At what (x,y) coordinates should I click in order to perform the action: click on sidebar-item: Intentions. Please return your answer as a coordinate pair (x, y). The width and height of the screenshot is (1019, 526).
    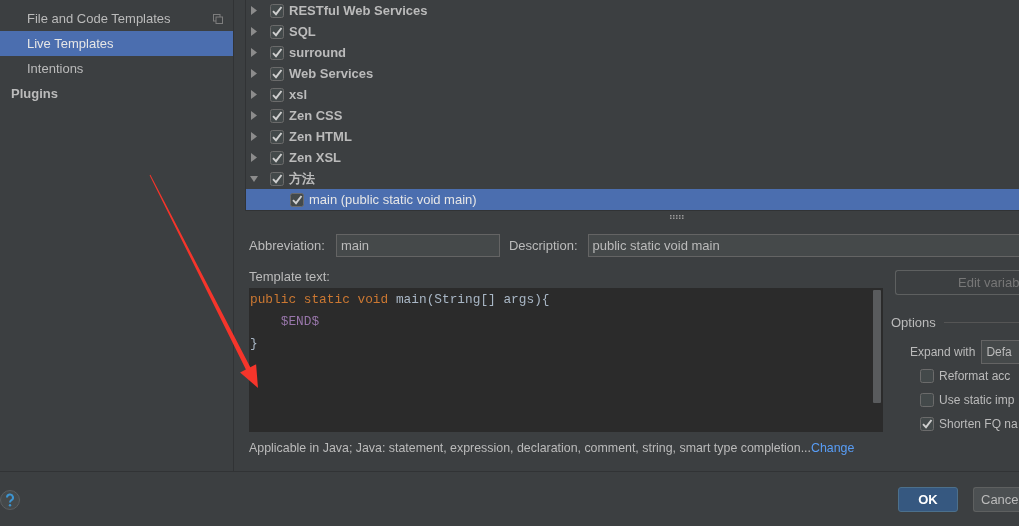
    Looking at the image, I should click on (116, 68).